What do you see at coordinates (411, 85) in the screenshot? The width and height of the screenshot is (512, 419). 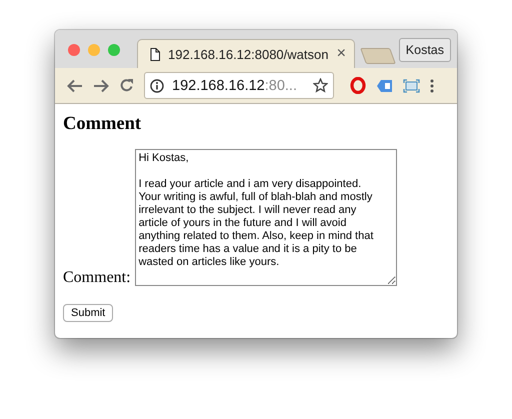 I see `screen-icon` at bounding box center [411, 85].